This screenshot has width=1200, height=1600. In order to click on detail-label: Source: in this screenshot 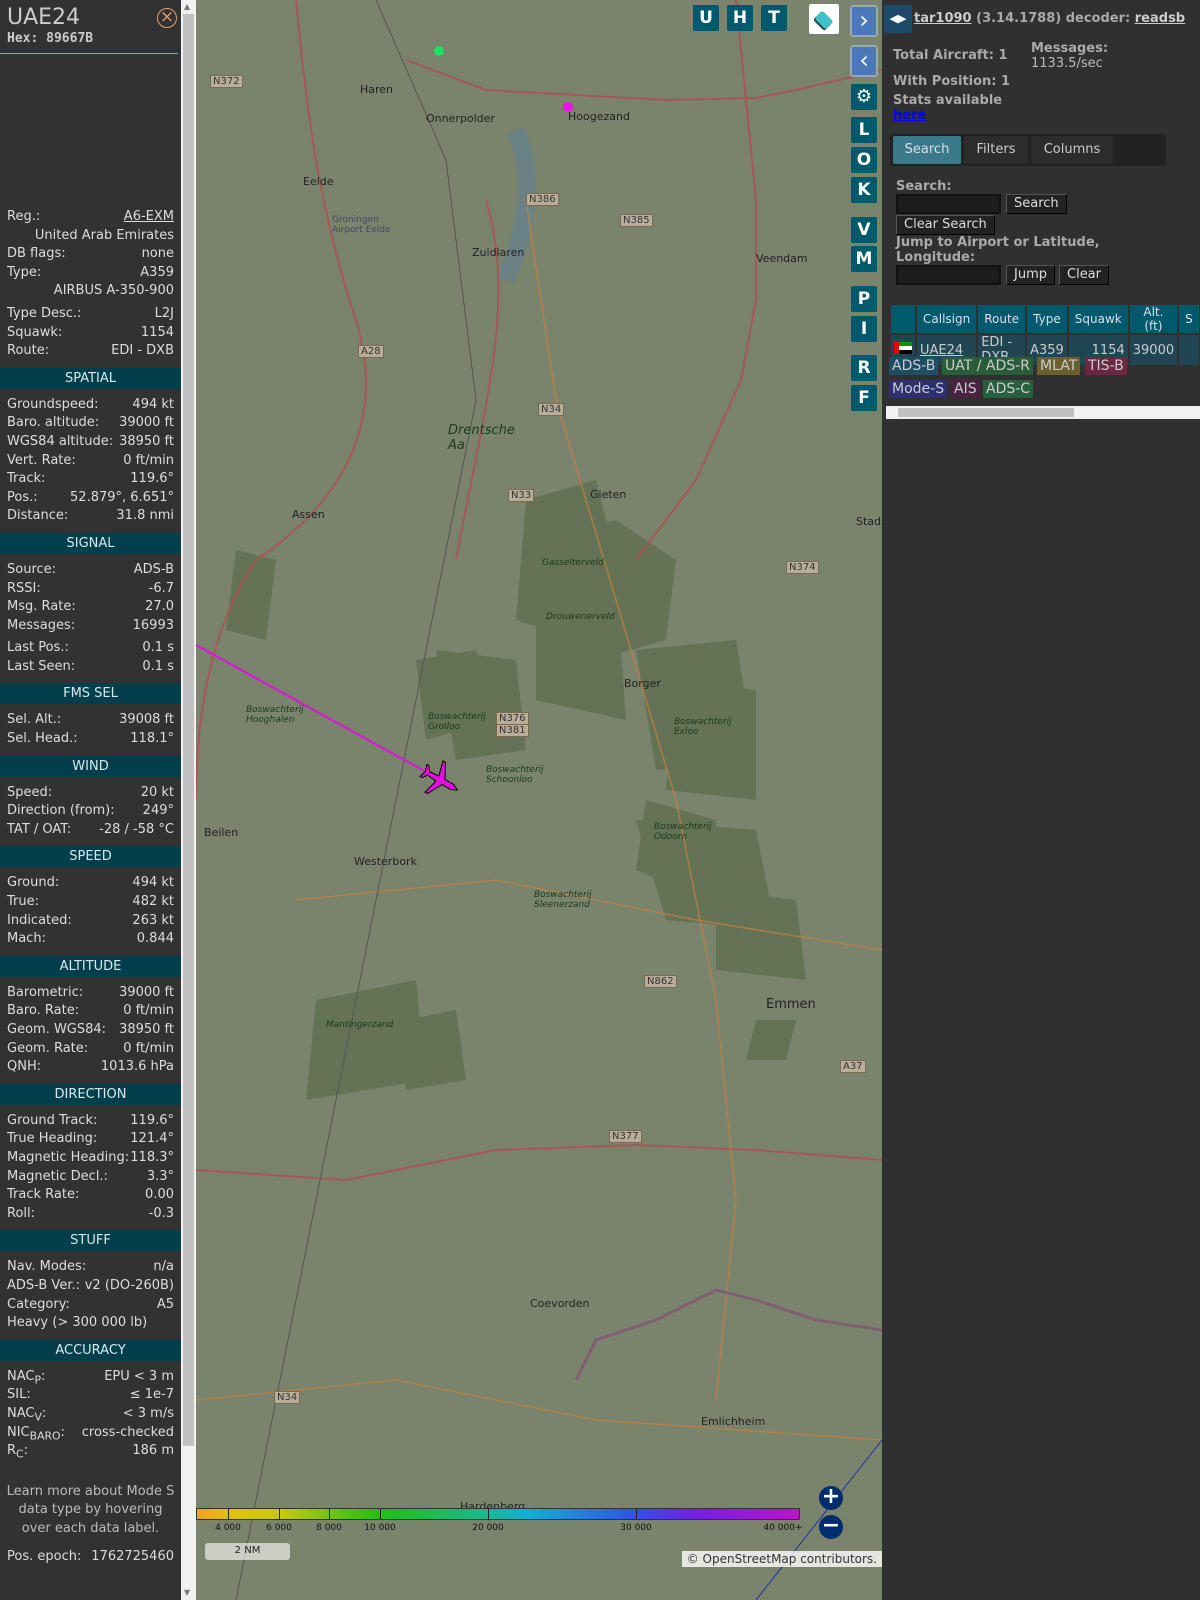, I will do `click(32, 569)`.